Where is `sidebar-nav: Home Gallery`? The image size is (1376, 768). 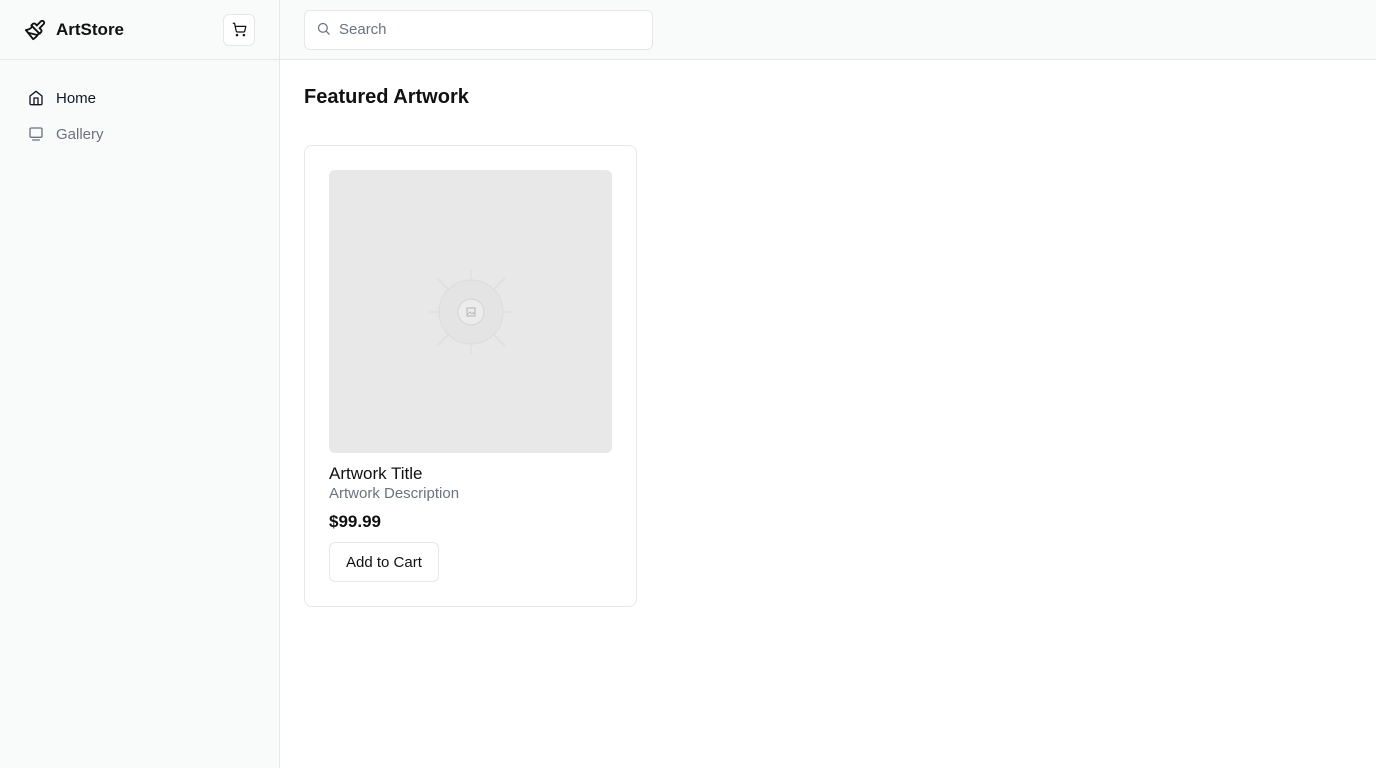 sidebar-nav: Home Gallery is located at coordinates (139, 116).